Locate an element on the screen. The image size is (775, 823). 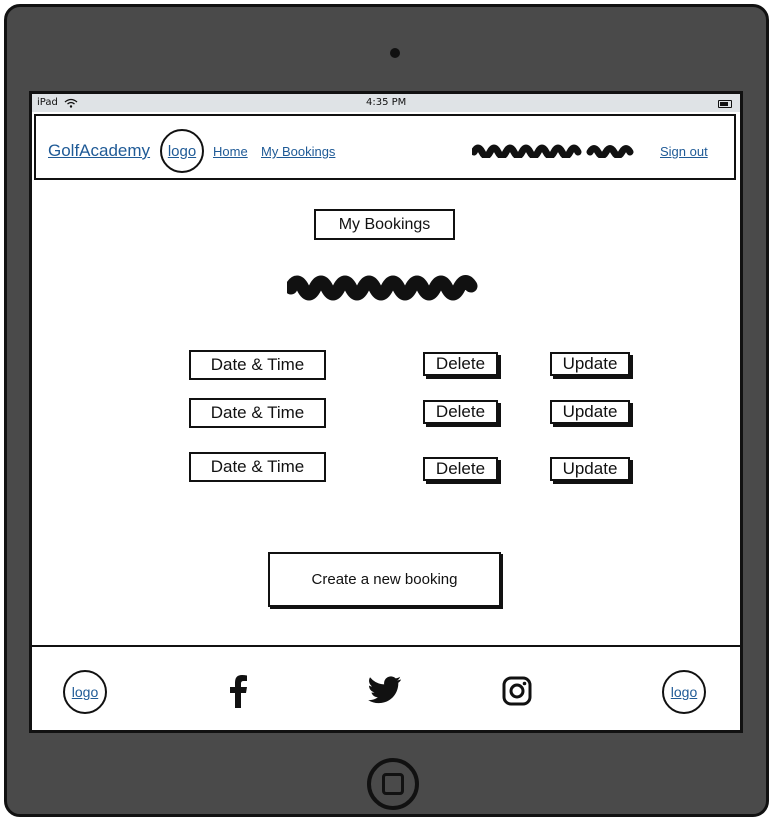
username-scribble is located at coordinates (553, 151).